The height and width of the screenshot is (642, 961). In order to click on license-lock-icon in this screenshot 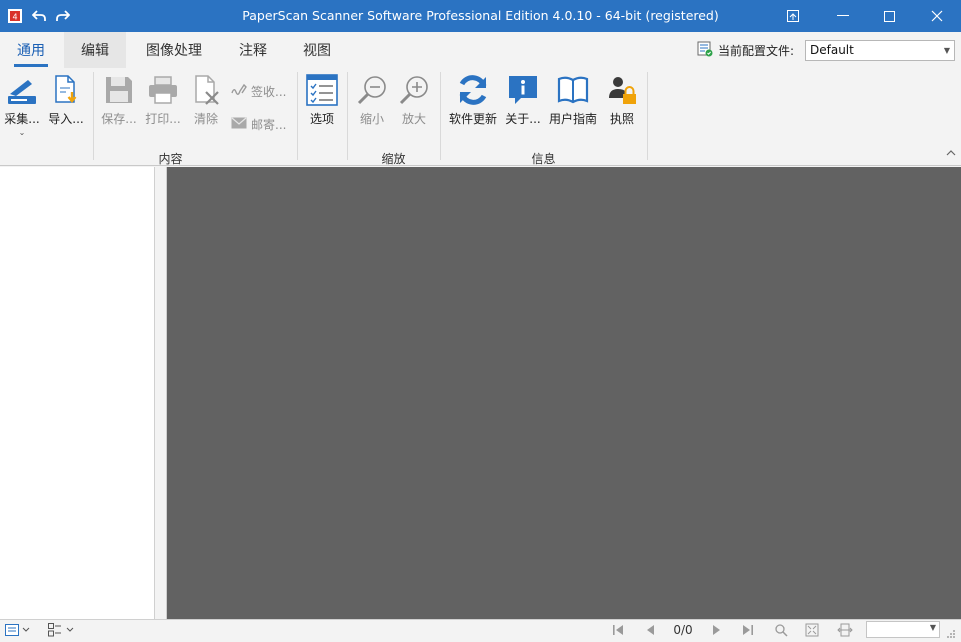, I will do `click(622, 90)`.